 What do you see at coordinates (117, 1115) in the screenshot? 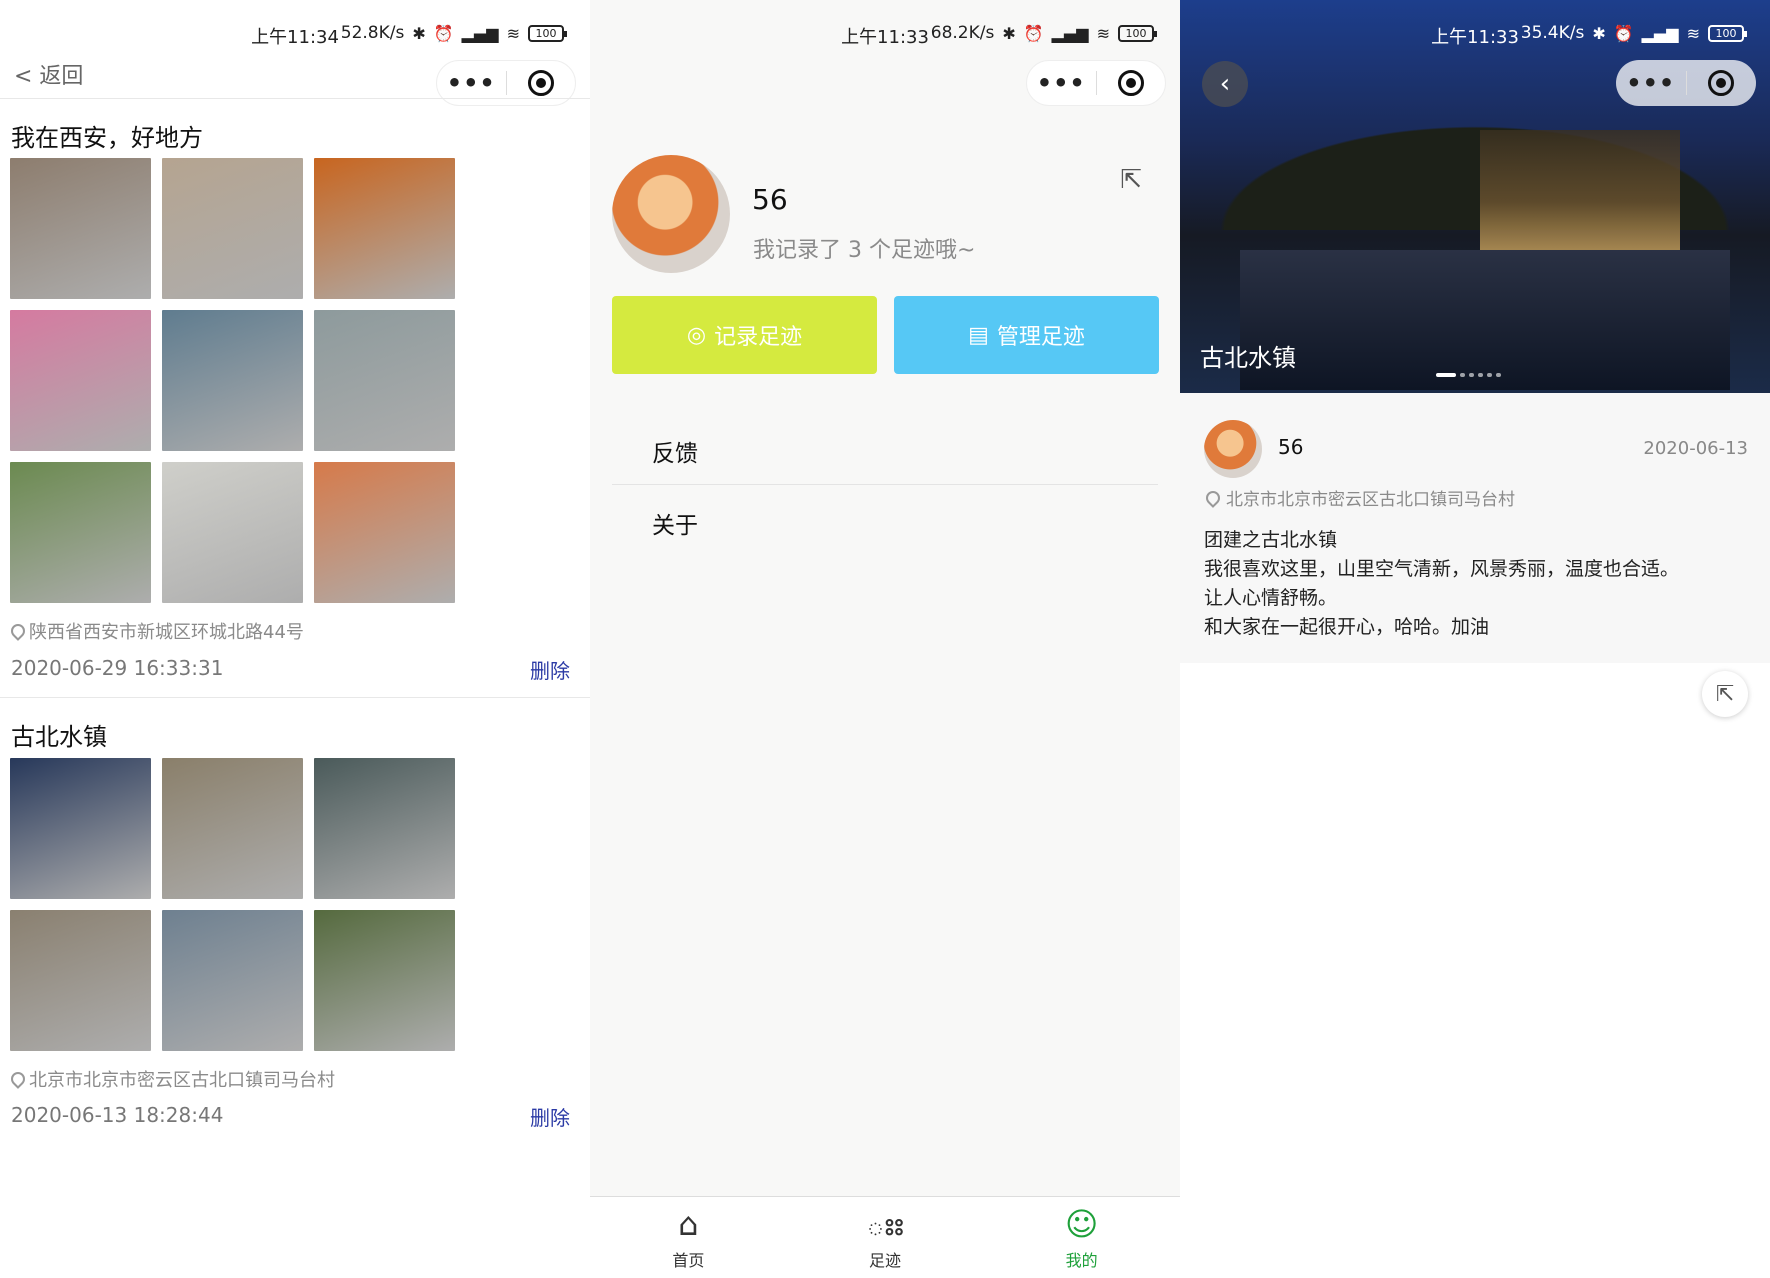
I see `post-datetime: 2020-06-13 18:28:44` at bounding box center [117, 1115].